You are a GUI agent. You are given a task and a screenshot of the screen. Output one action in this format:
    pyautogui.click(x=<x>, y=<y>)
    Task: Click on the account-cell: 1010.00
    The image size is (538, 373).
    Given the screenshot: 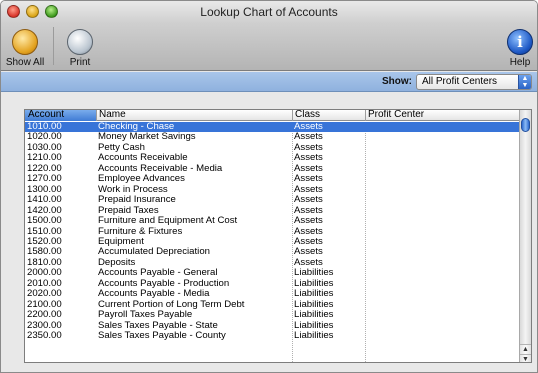 What is the action you would take?
    pyautogui.click(x=44, y=127)
    